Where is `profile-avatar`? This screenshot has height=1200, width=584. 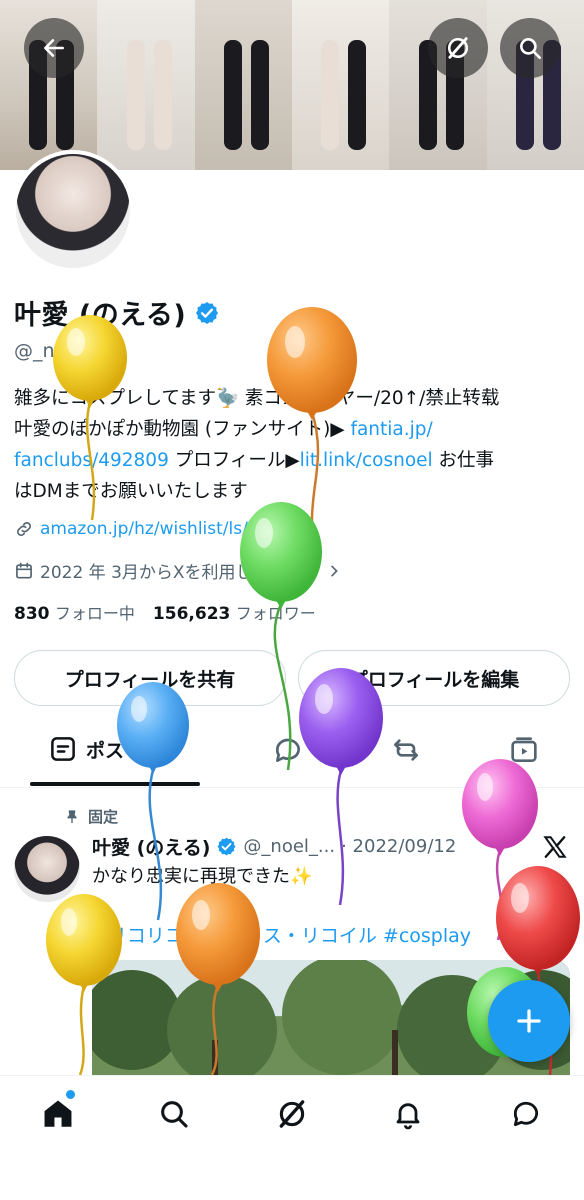
profile-avatar is located at coordinates (73, 211).